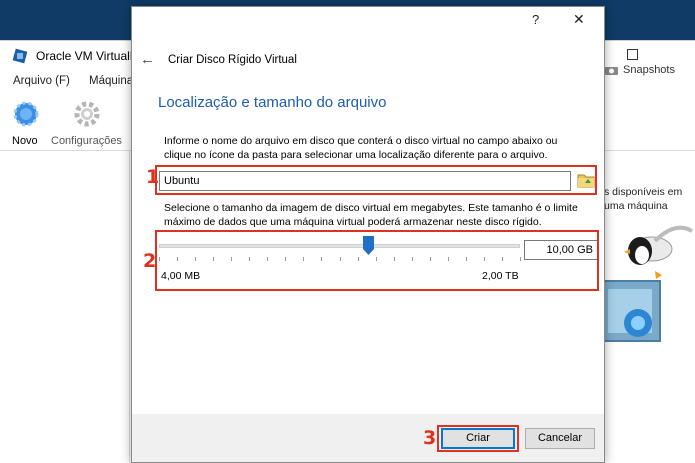 This screenshot has height=463, width=695. Describe the element at coordinates (20, 56) in the screenshot. I see `virtualbox-logo-icon` at that location.